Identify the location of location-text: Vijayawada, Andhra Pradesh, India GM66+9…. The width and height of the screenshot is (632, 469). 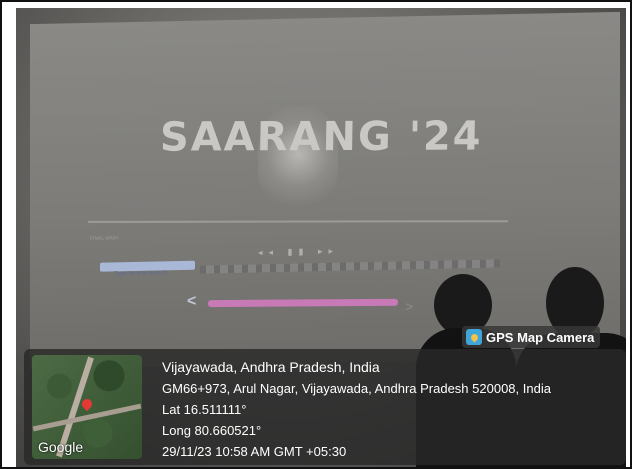
(356, 409).